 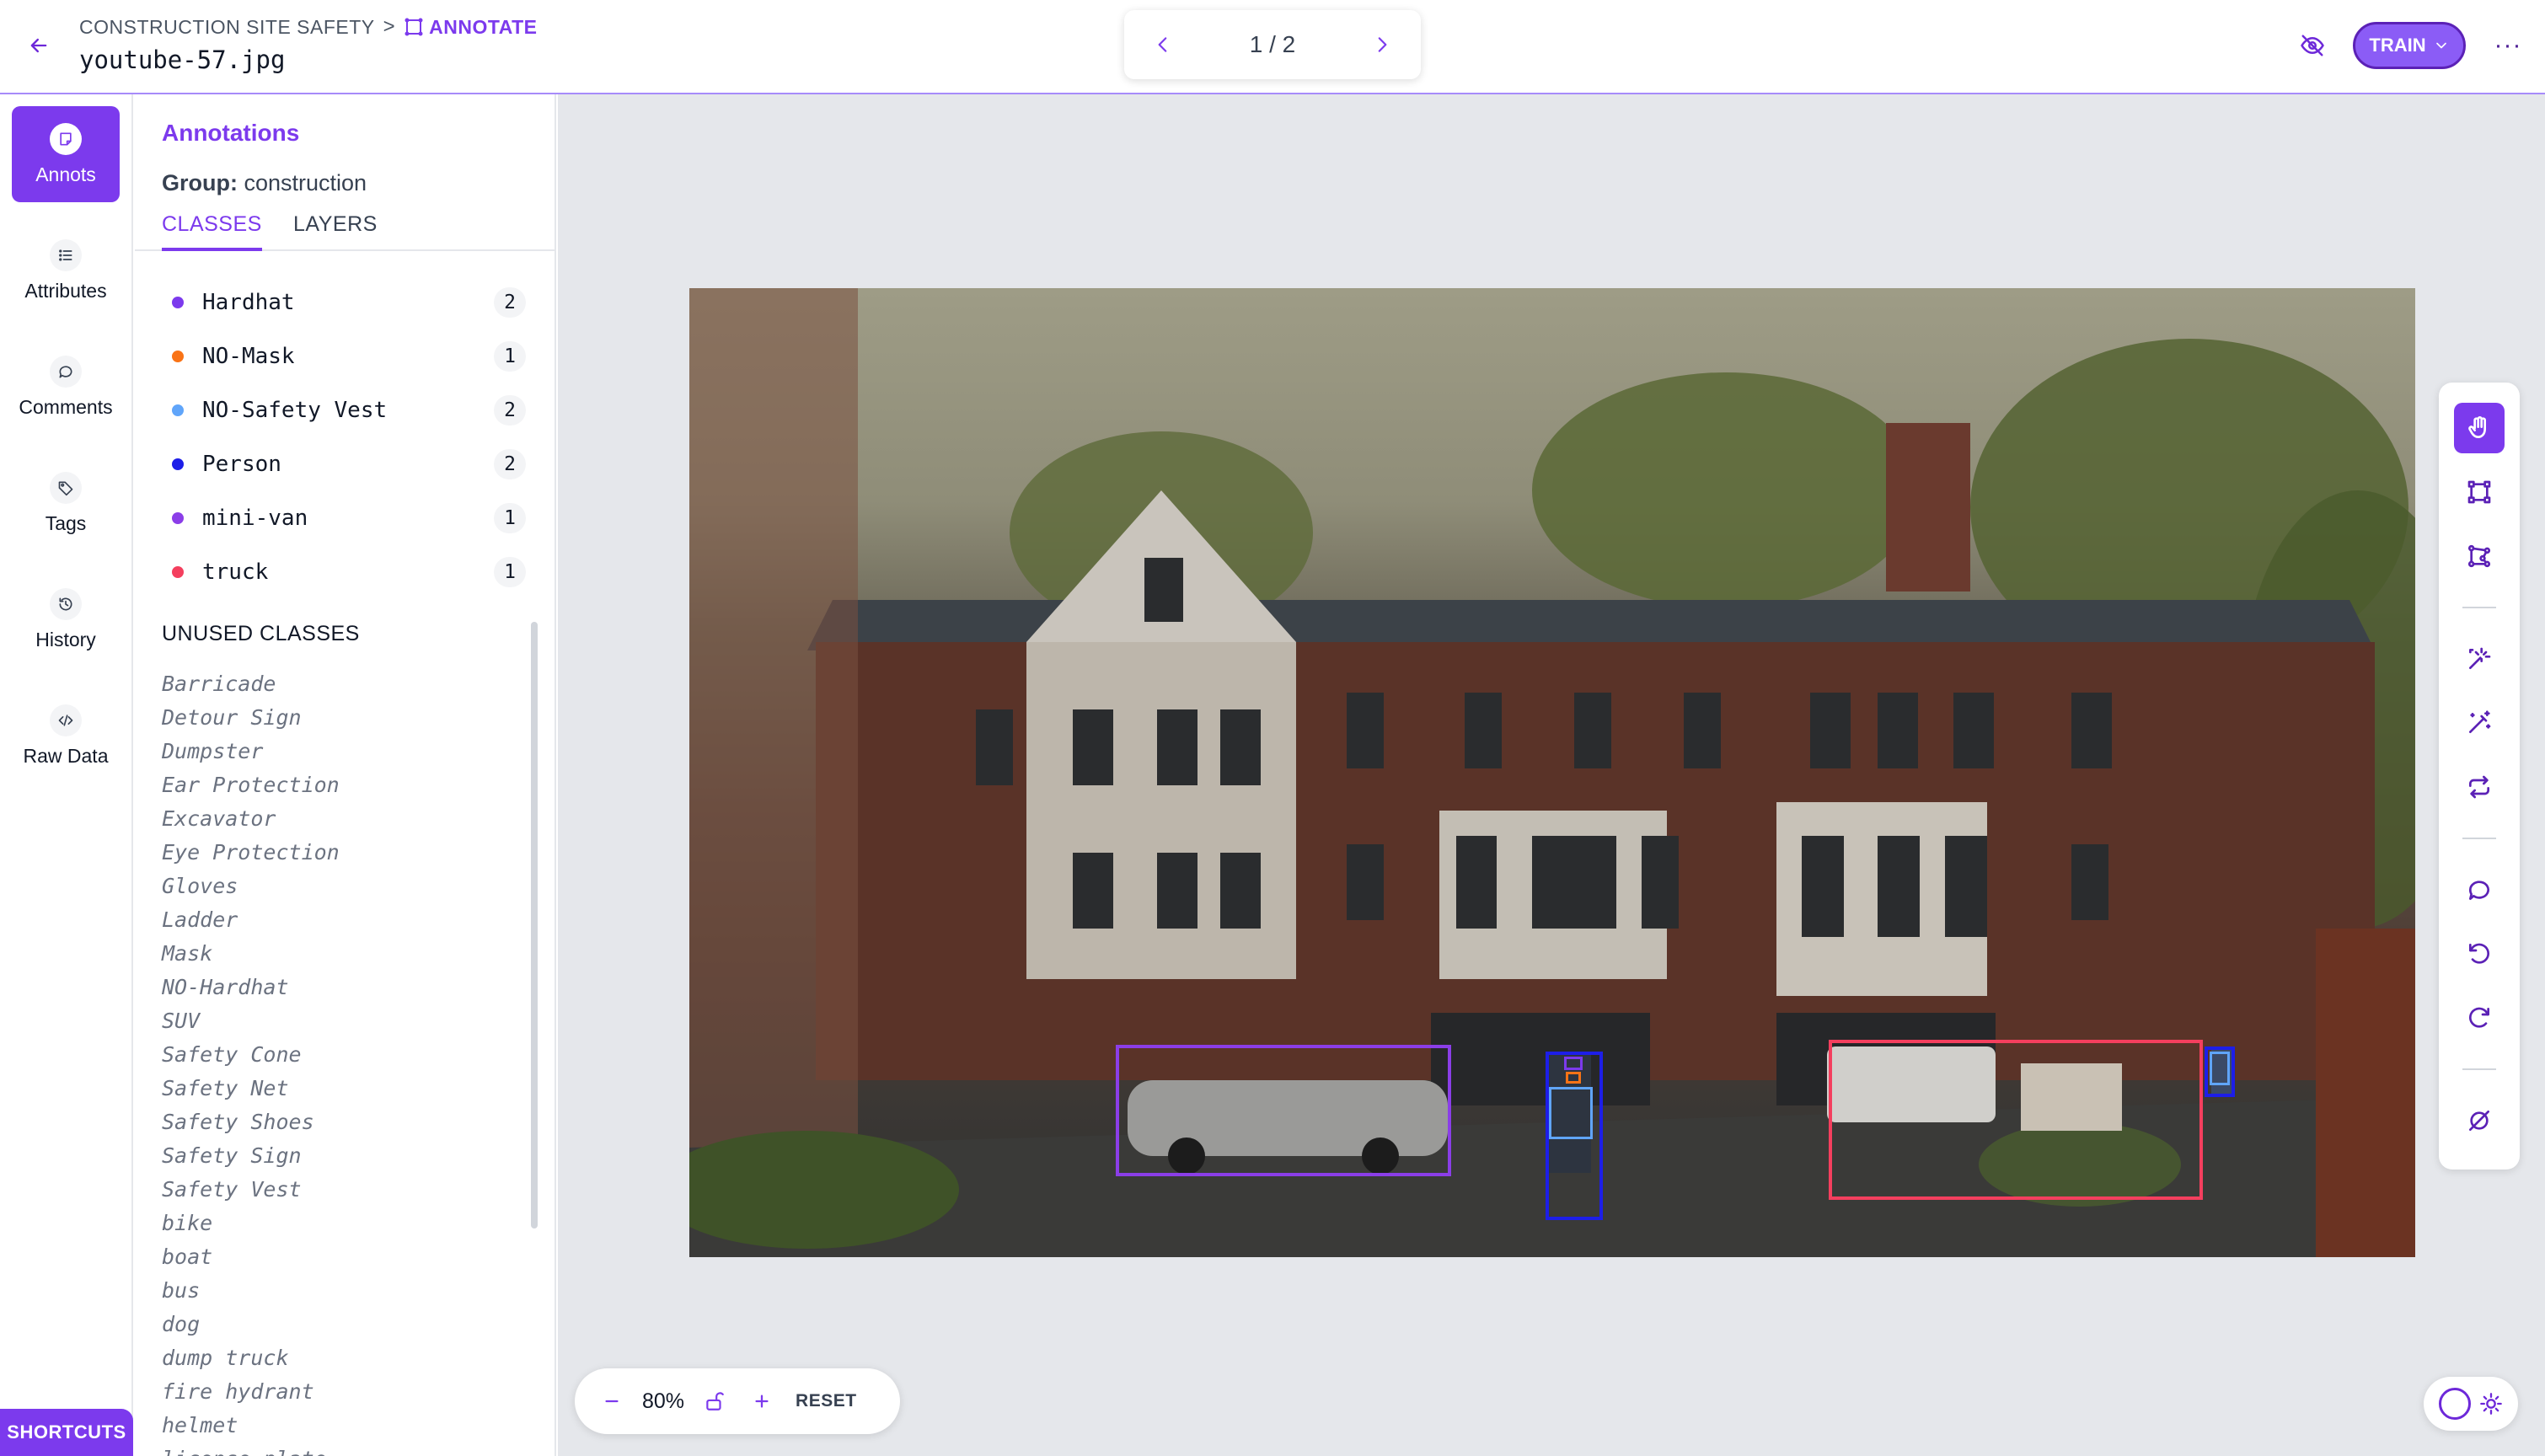 I want to click on clear-icon, so click(x=2479, y=1120).